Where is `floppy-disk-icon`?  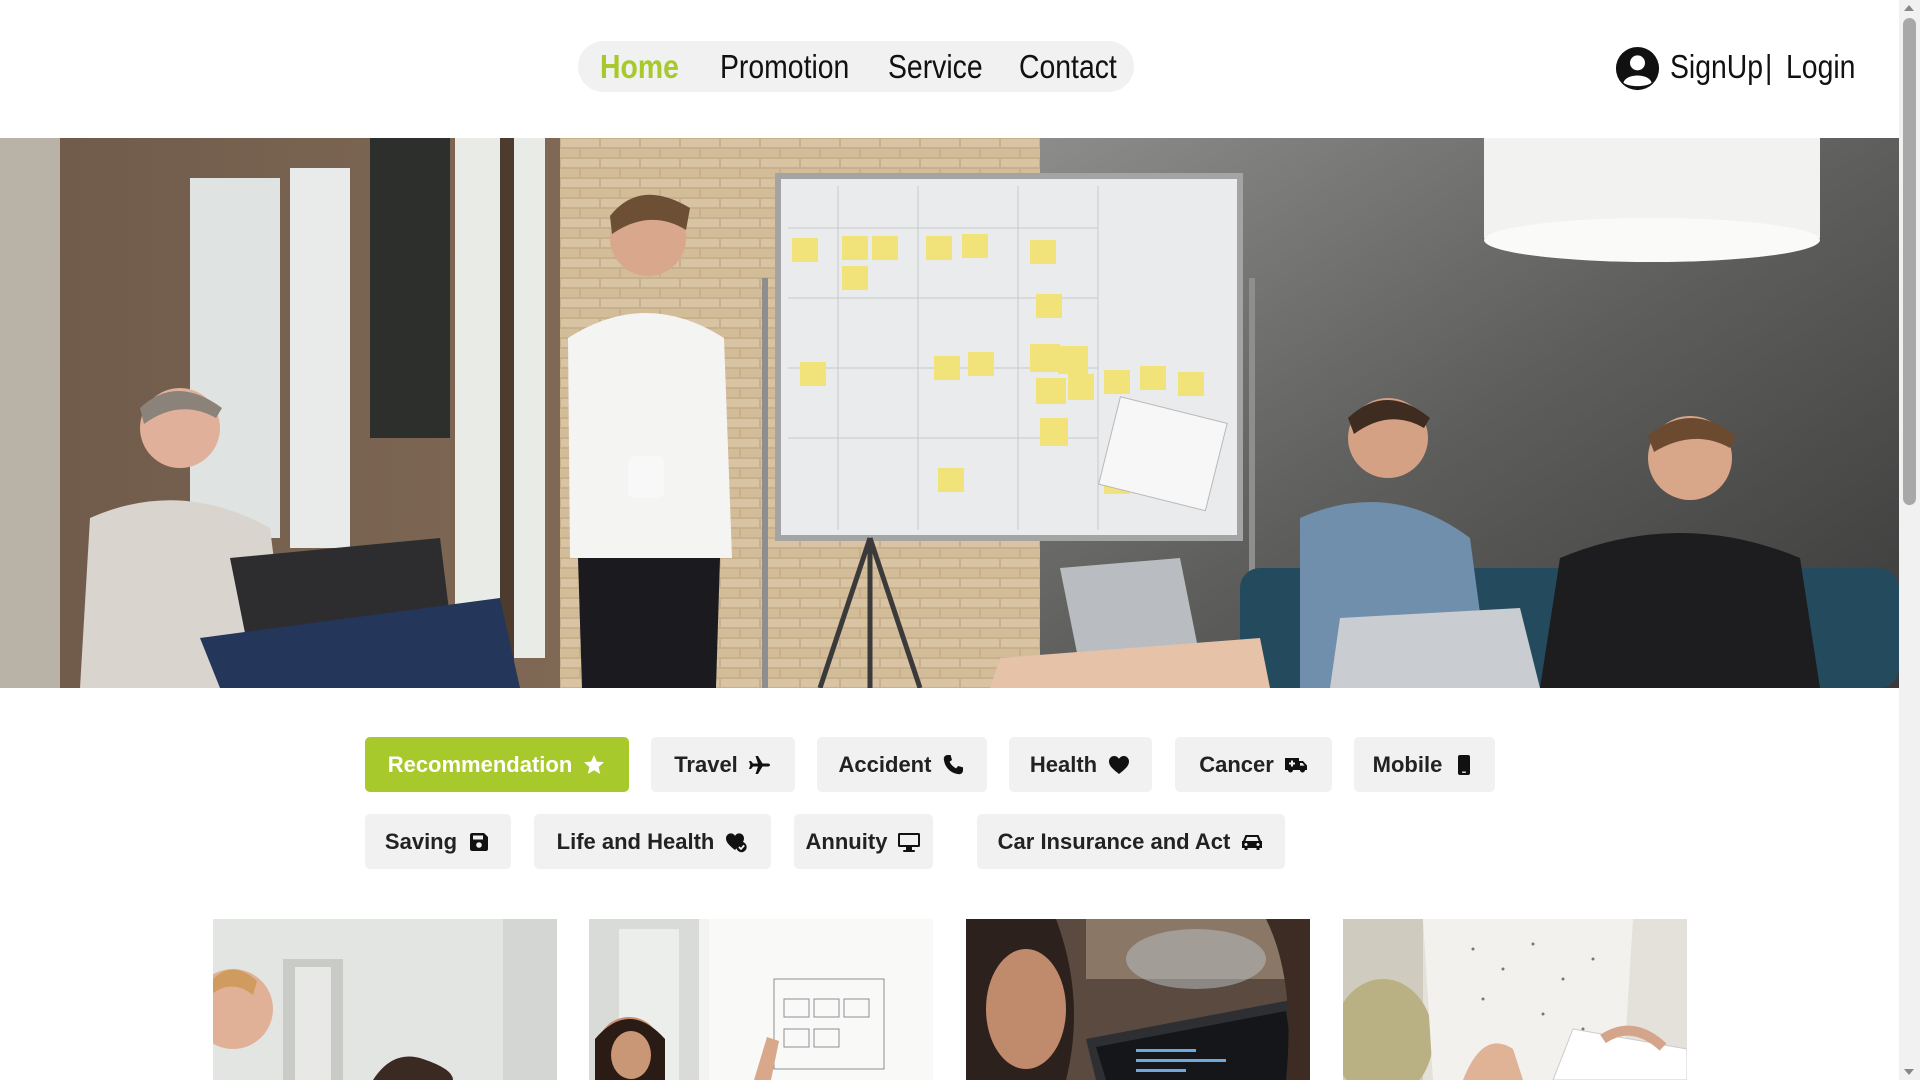 floppy-disk-icon is located at coordinates (479, 841).